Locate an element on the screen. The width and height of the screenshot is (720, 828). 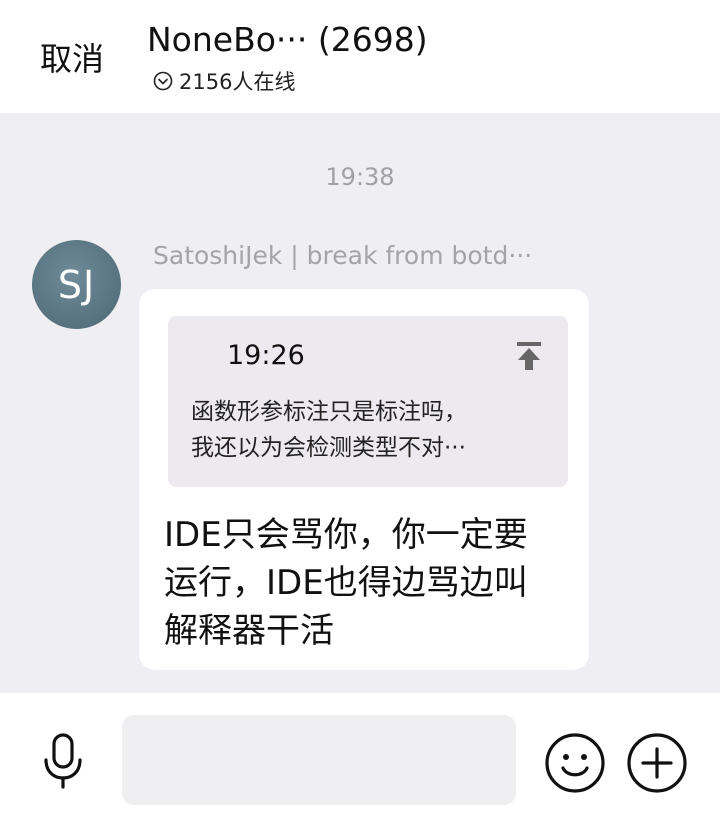
message-input is located at coordinates (319, 760).